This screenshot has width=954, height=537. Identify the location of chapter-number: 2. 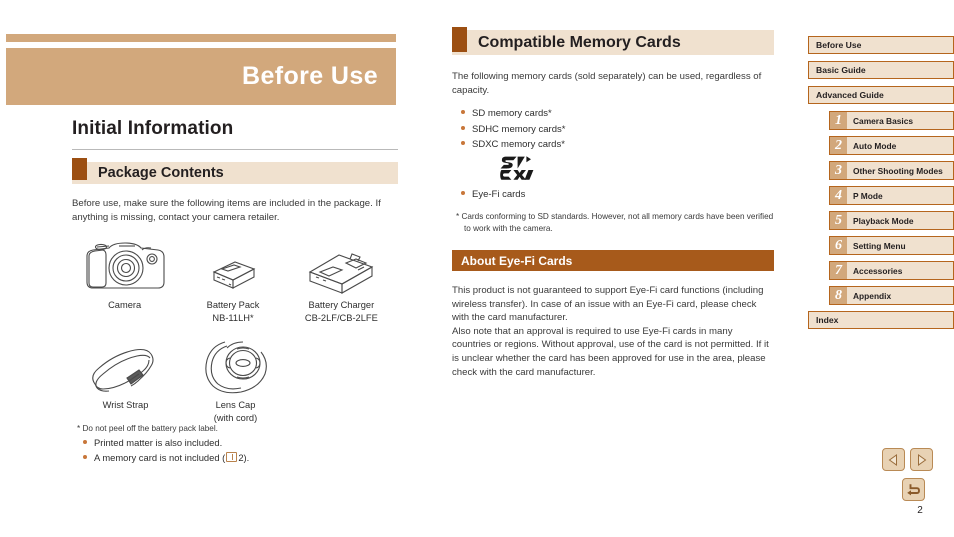
(838, 145).